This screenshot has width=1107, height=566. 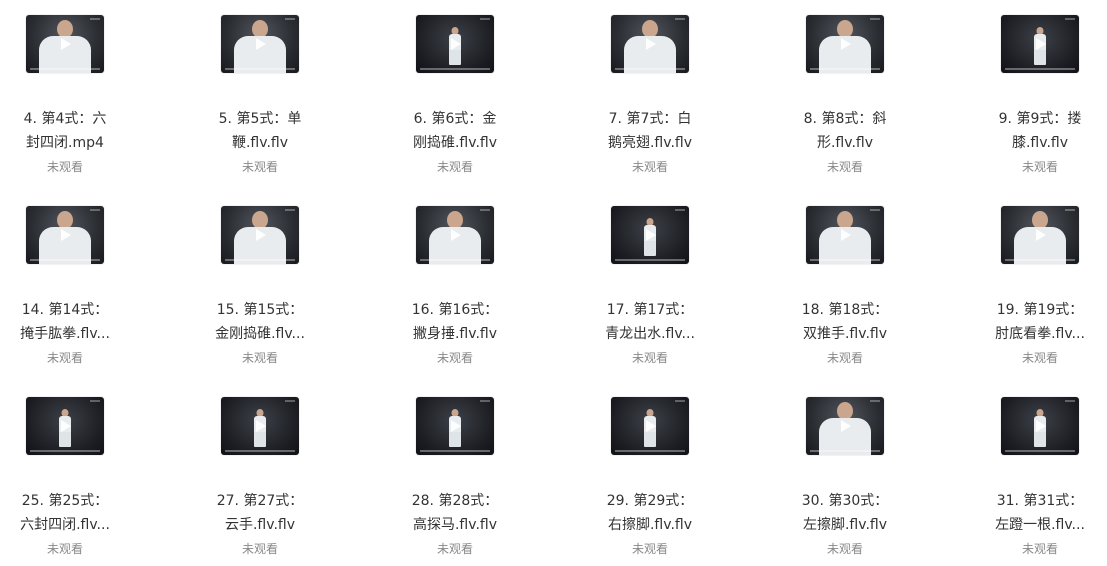 I want to click on video-item: 18. 第18式： 双推手.flv.flv 未观看, so click(x=845, y=286).